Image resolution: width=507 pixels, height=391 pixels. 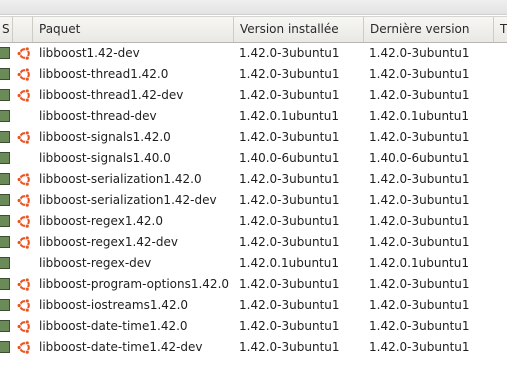 What do you see at coordinates (89, 53) in the screenshot?
I see `package-name: libboost1.42-dev` at bounding box center [89, 53].